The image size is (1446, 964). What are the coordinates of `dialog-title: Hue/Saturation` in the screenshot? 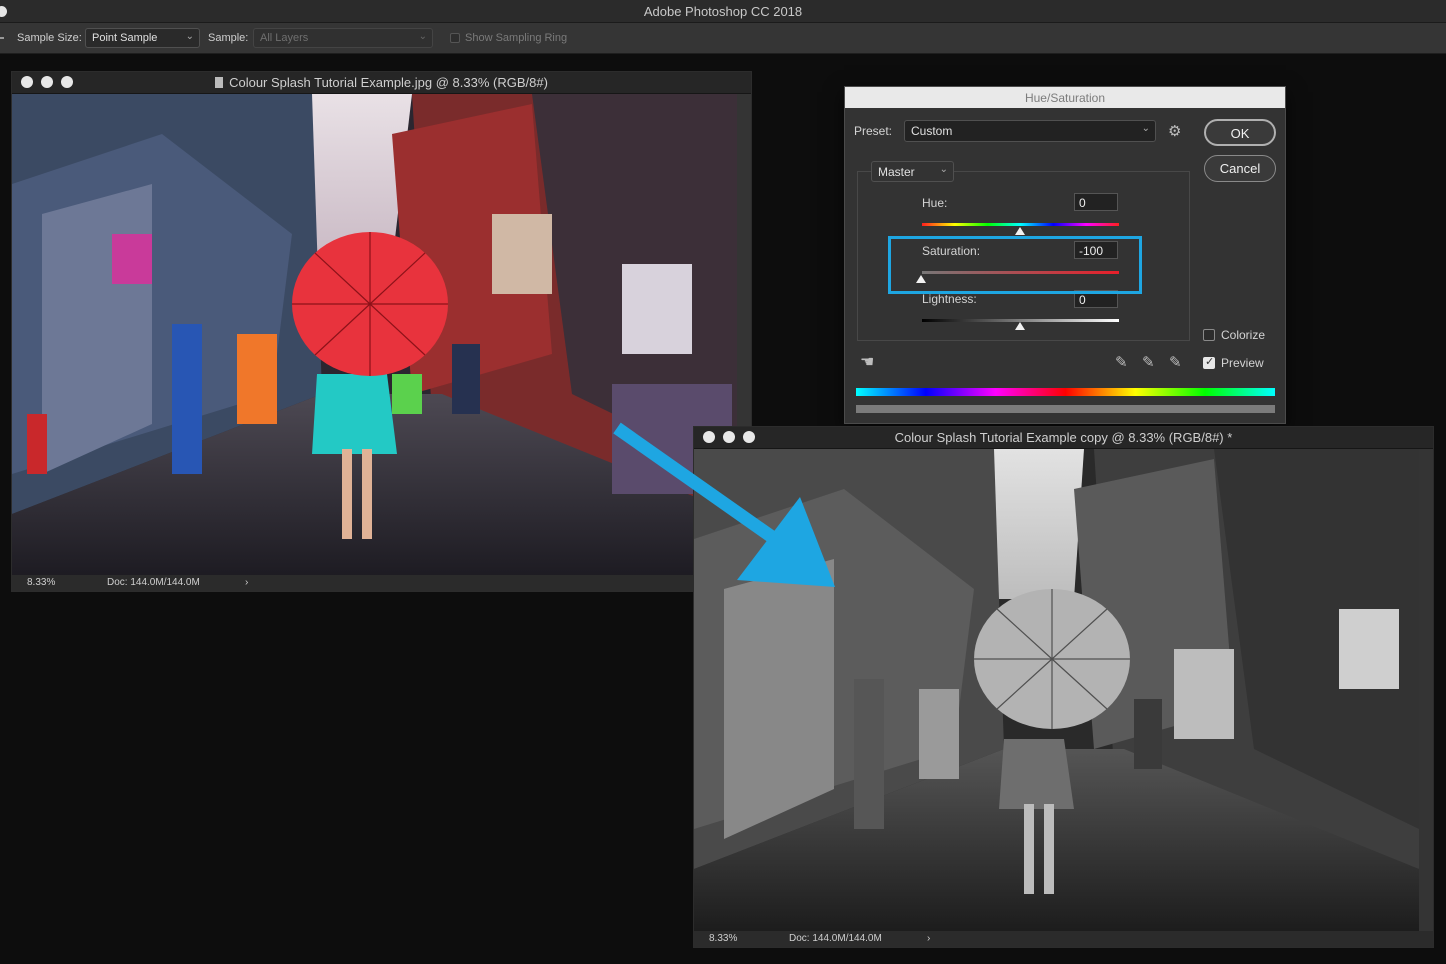 It's located at (1065, 97).